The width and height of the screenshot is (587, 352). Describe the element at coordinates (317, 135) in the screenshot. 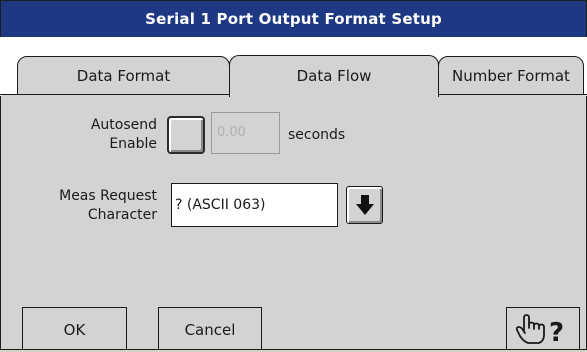

I see `seconds-unit-label: seconds` at that location.